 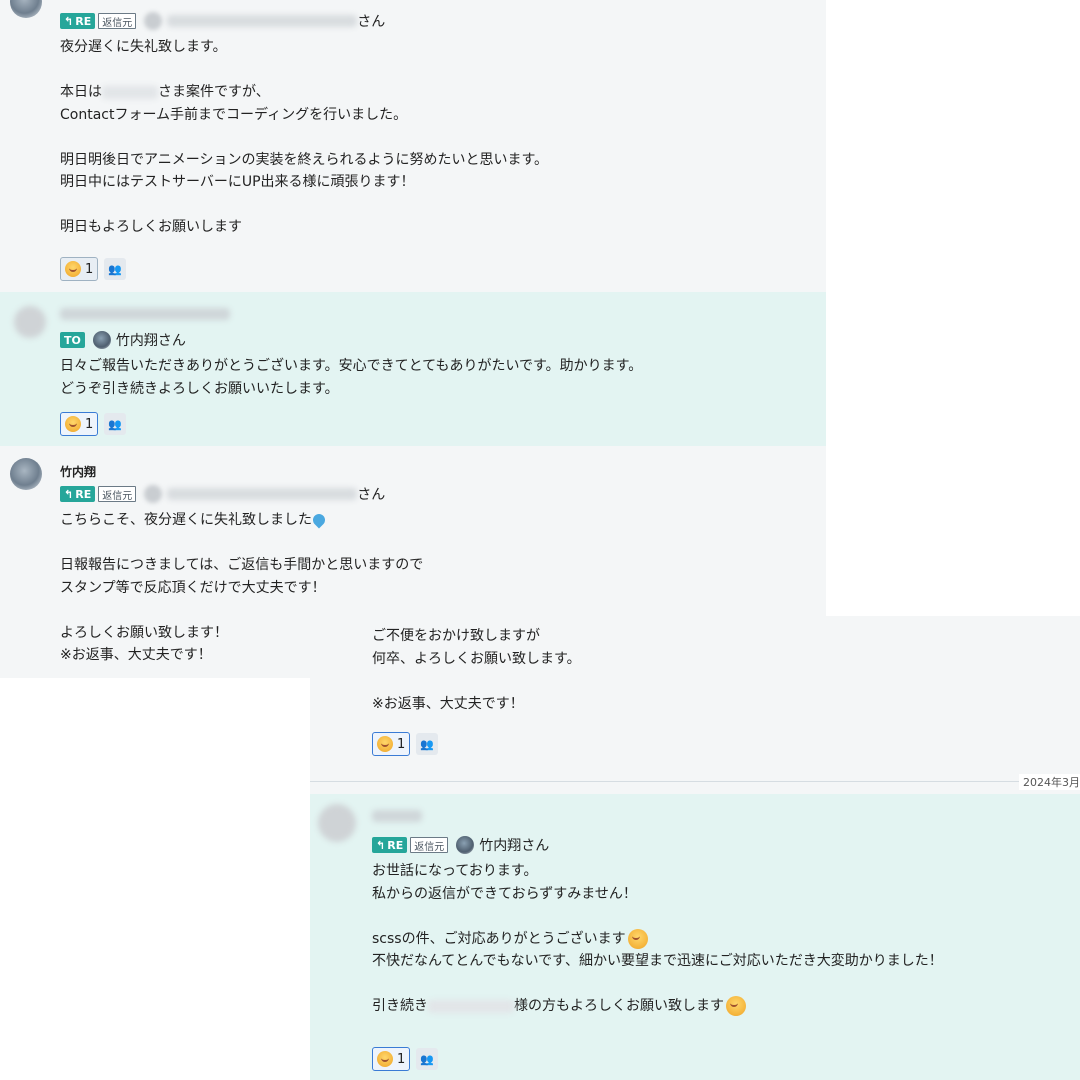 What do you see at coordinates (319, 520) in the screenshot?
I see `sweat-drop-icon` at bounding box center [319, 520].